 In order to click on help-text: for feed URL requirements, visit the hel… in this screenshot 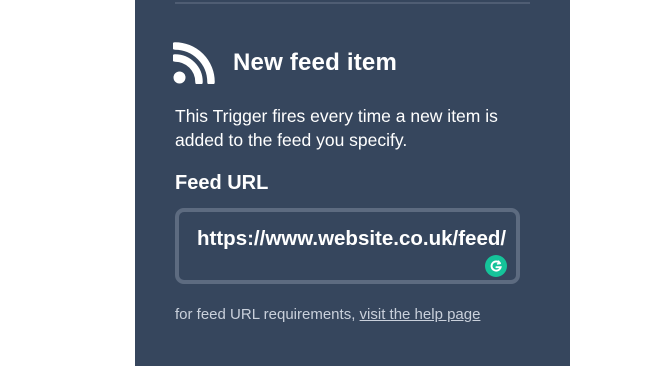, I will do `click(345, 314)`.